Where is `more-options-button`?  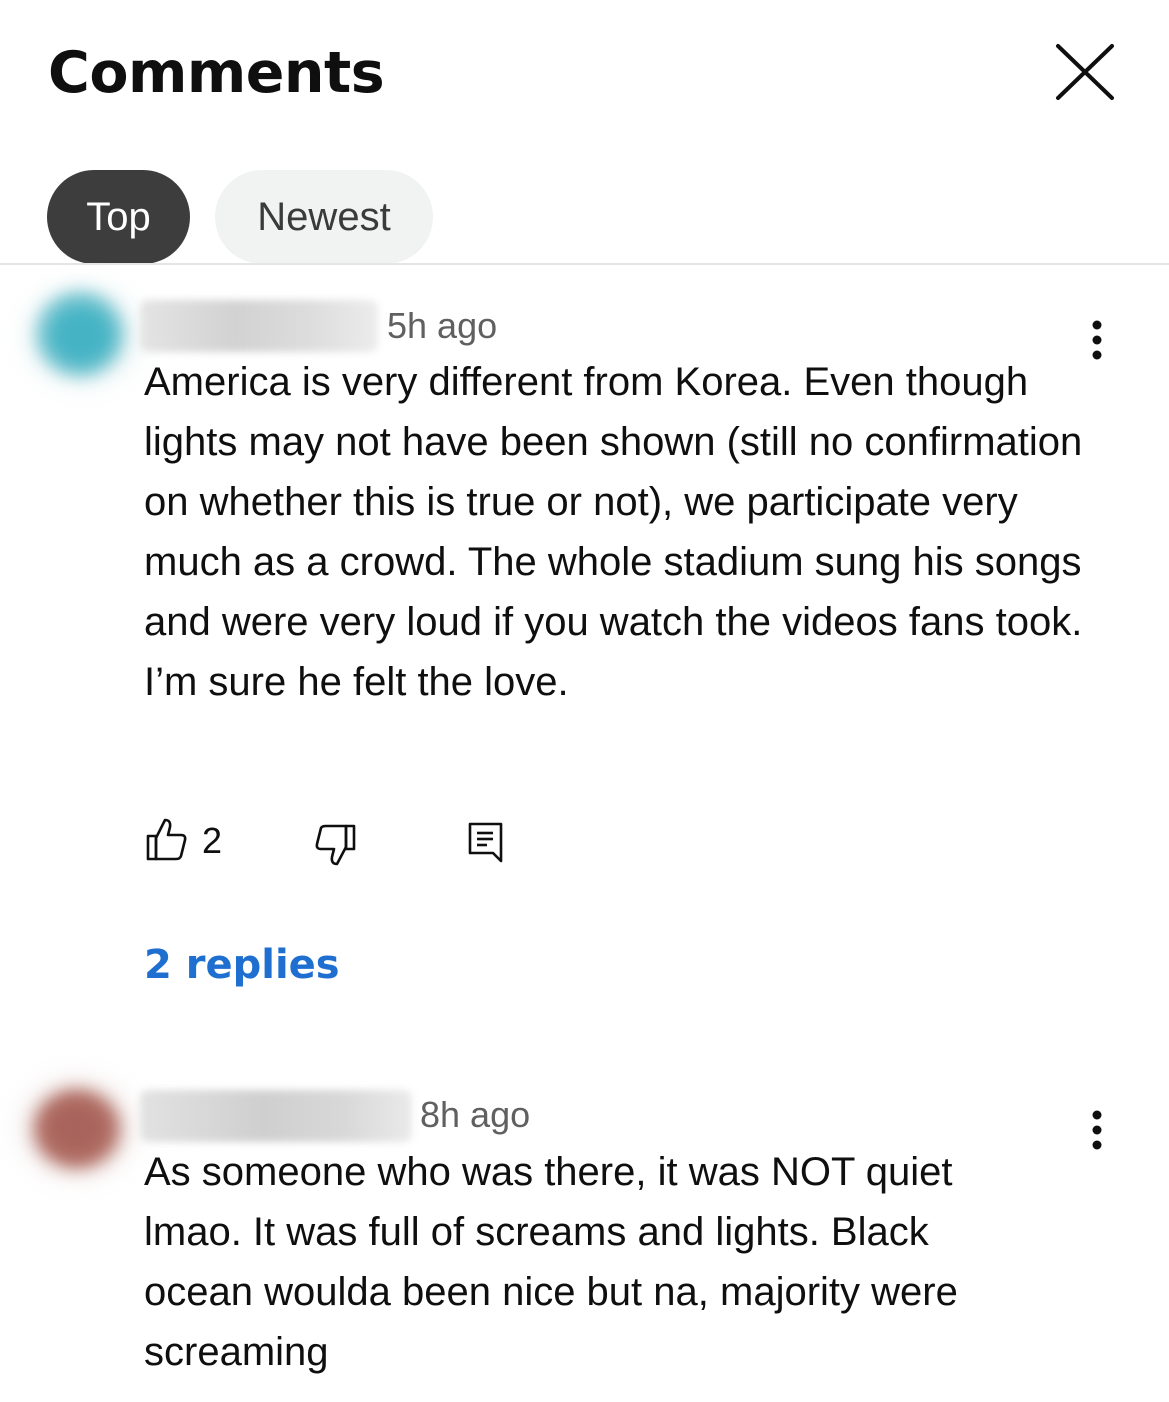
more-options-button is located at coordinates (1097, 1132).